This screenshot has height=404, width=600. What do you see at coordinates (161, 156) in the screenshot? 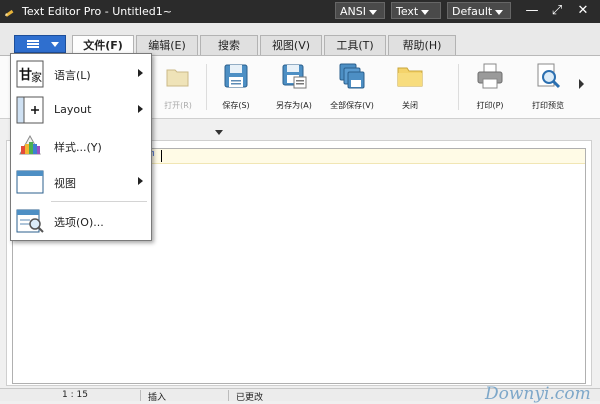
I see `text-cursor` at bounding box center [161, 156].